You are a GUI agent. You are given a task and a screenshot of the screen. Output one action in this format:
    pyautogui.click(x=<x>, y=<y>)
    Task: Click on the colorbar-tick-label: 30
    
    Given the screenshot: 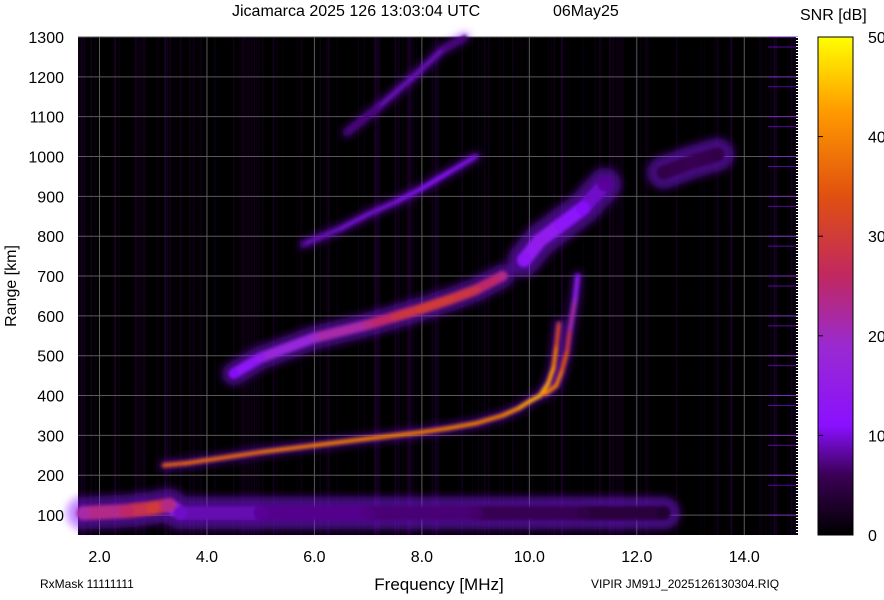 What is the action you would take?
    pyautogui.click(x=876, y=237)
    